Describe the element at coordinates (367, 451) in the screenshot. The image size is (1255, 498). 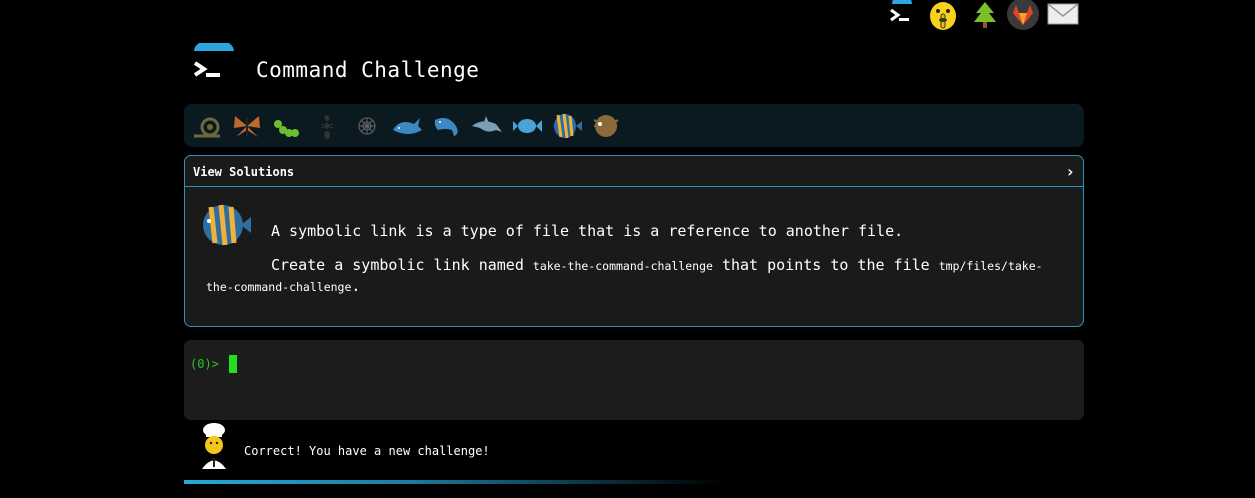
I see `status-message: Correct! You have a new challenge!` at that location.